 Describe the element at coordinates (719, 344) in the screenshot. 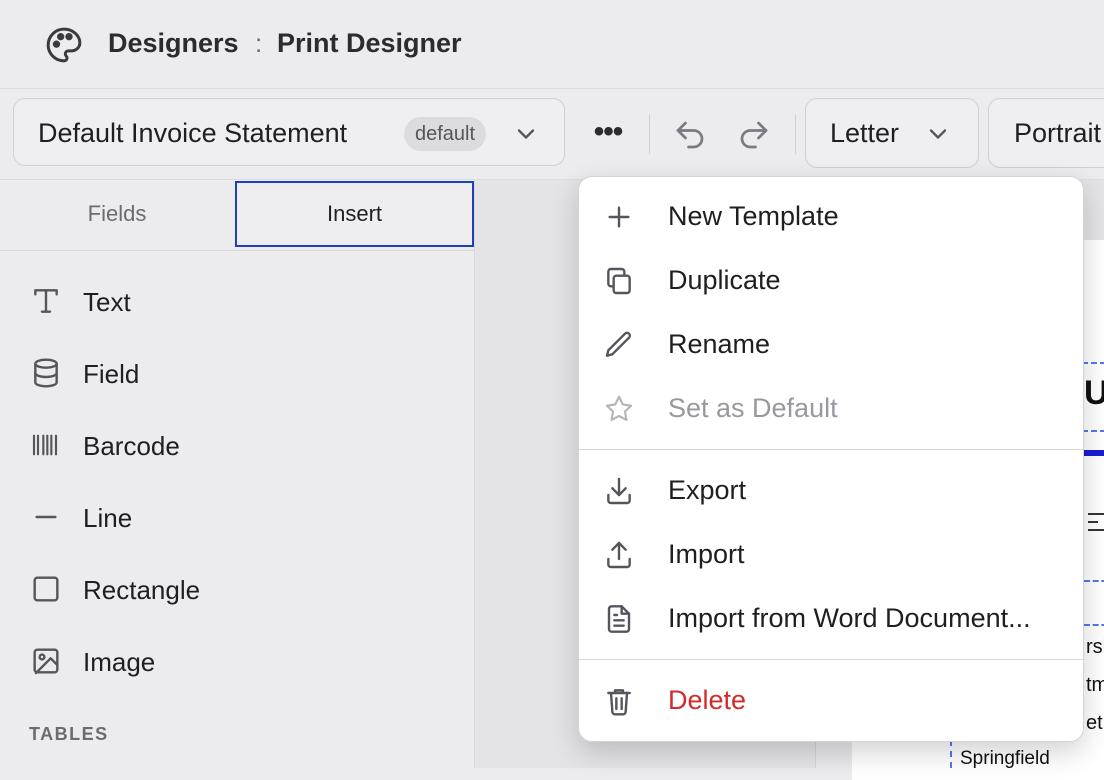

I see `menu-item-label: Rename` at that location.